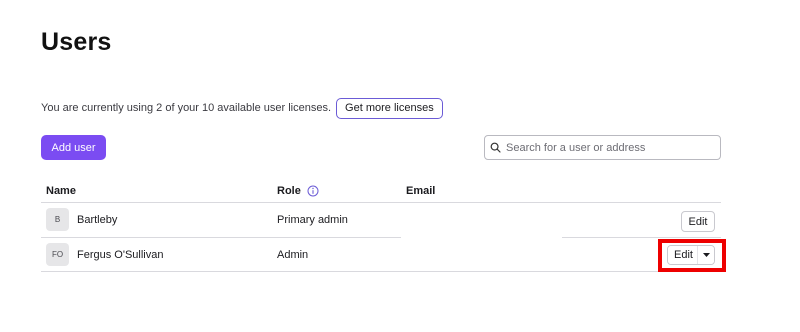 Image resolution: width=800 pixels, height=332 pixels. What do you see at coordinates (421, 191) in the screenshot?
I see `column-header-email: Email` at bounding box center [421, 191].